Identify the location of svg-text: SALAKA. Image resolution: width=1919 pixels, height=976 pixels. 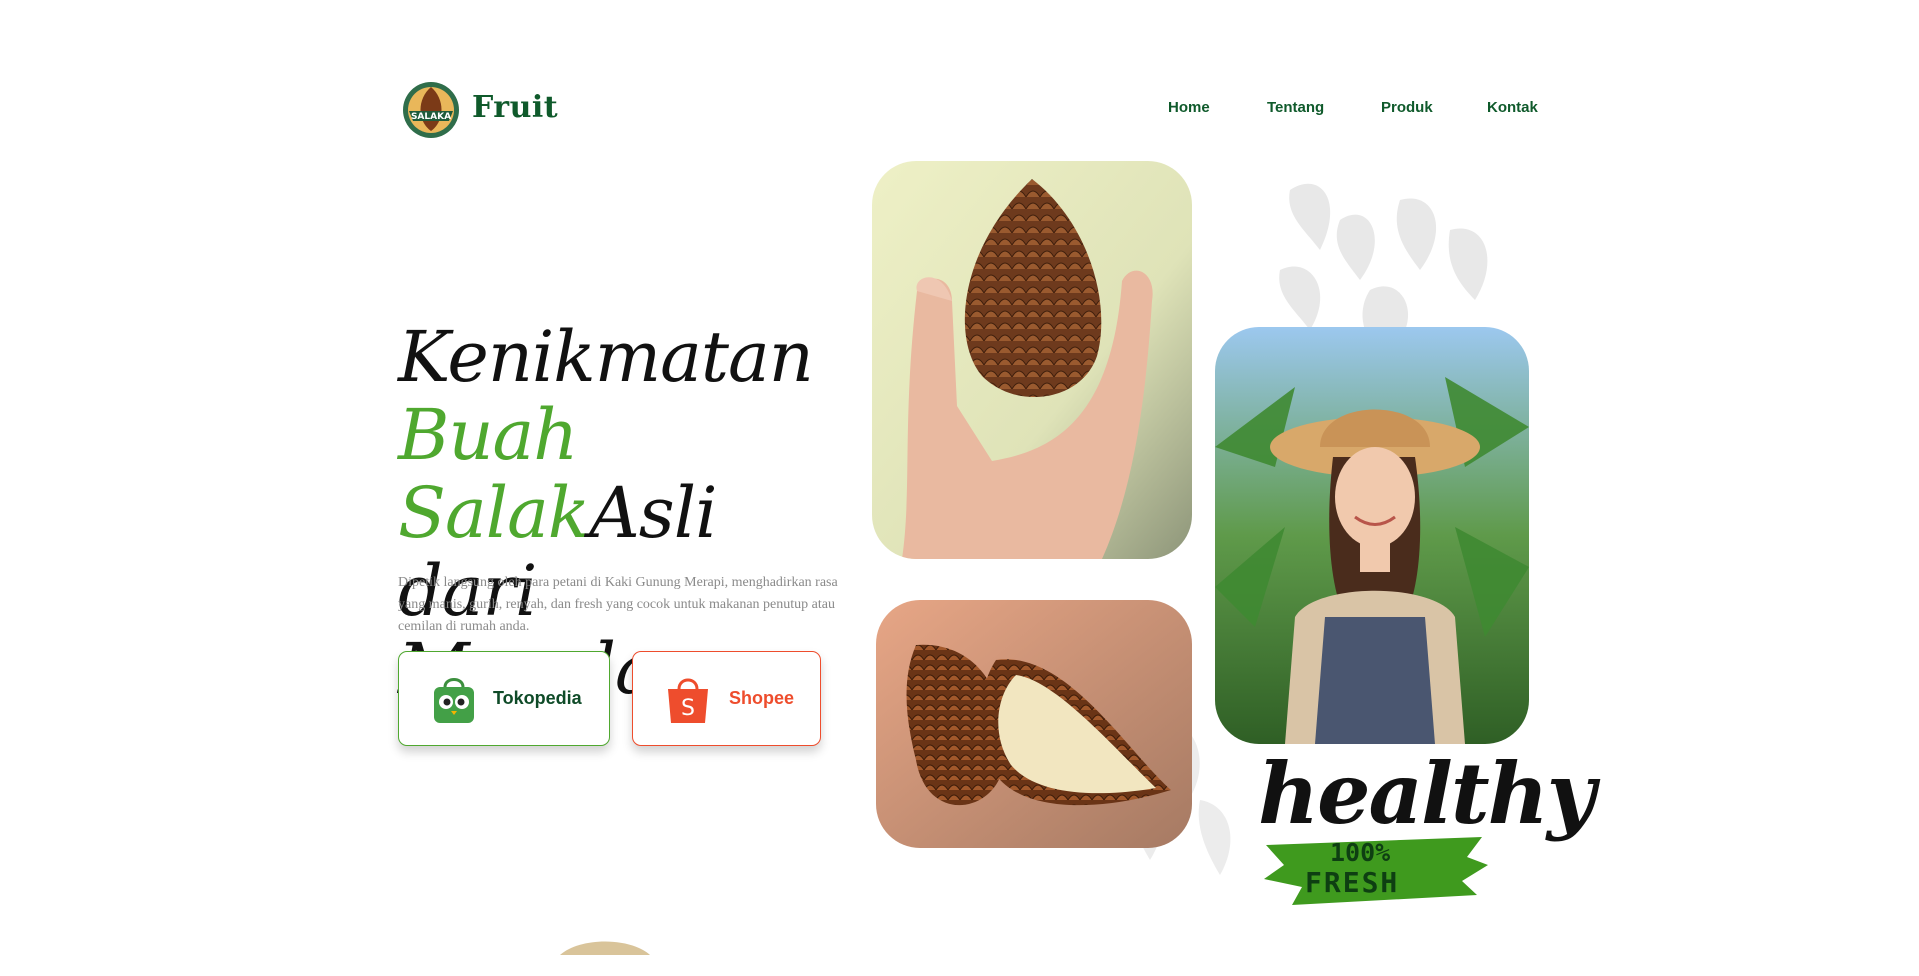
(431, 117).